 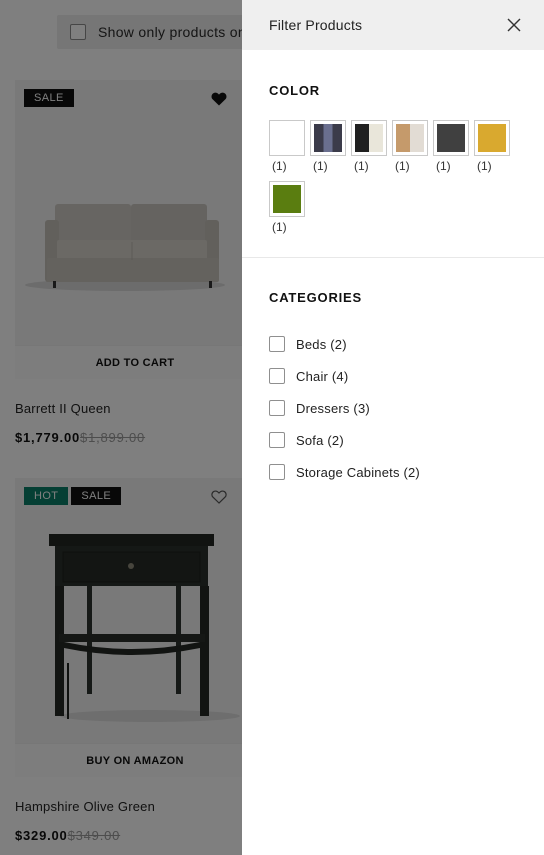 What do you see at coordinates (320, 440) in the screenshot?
I see `category-label: Sofa (2)` at bounding box center [320, 440].